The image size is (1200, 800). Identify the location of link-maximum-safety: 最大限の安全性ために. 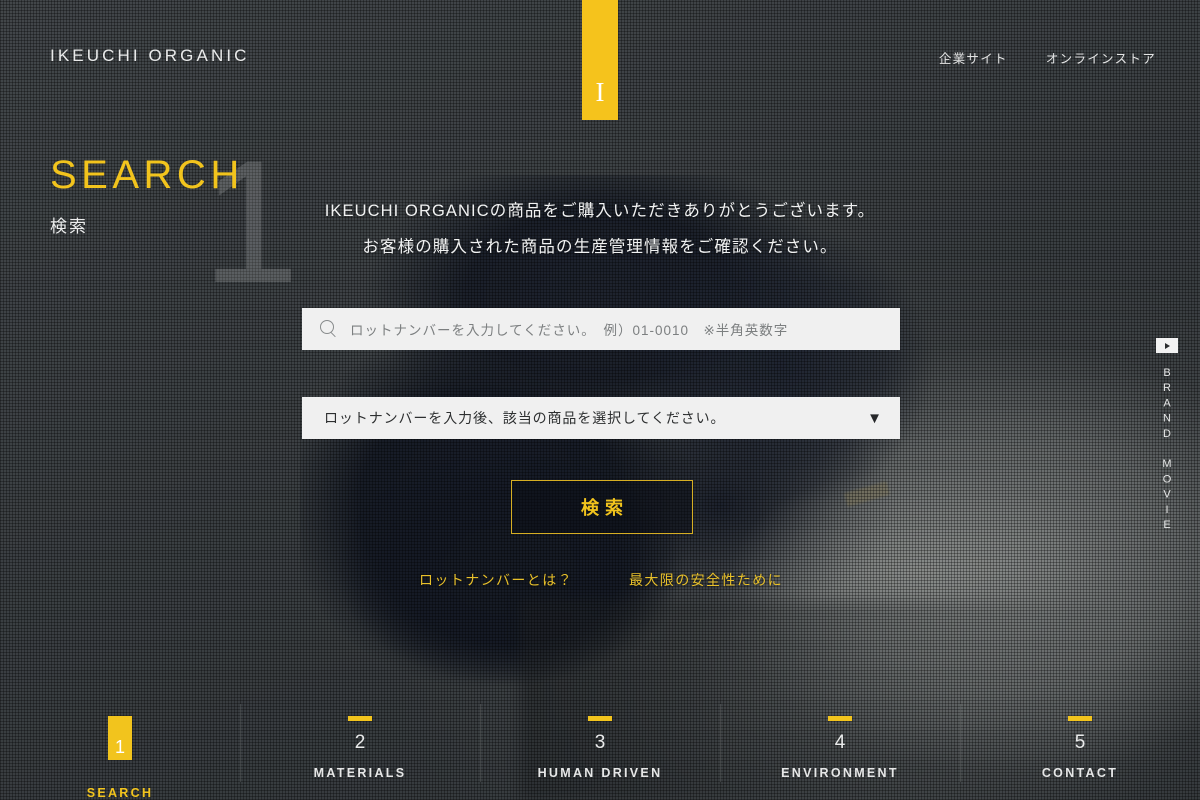
(706, 580).